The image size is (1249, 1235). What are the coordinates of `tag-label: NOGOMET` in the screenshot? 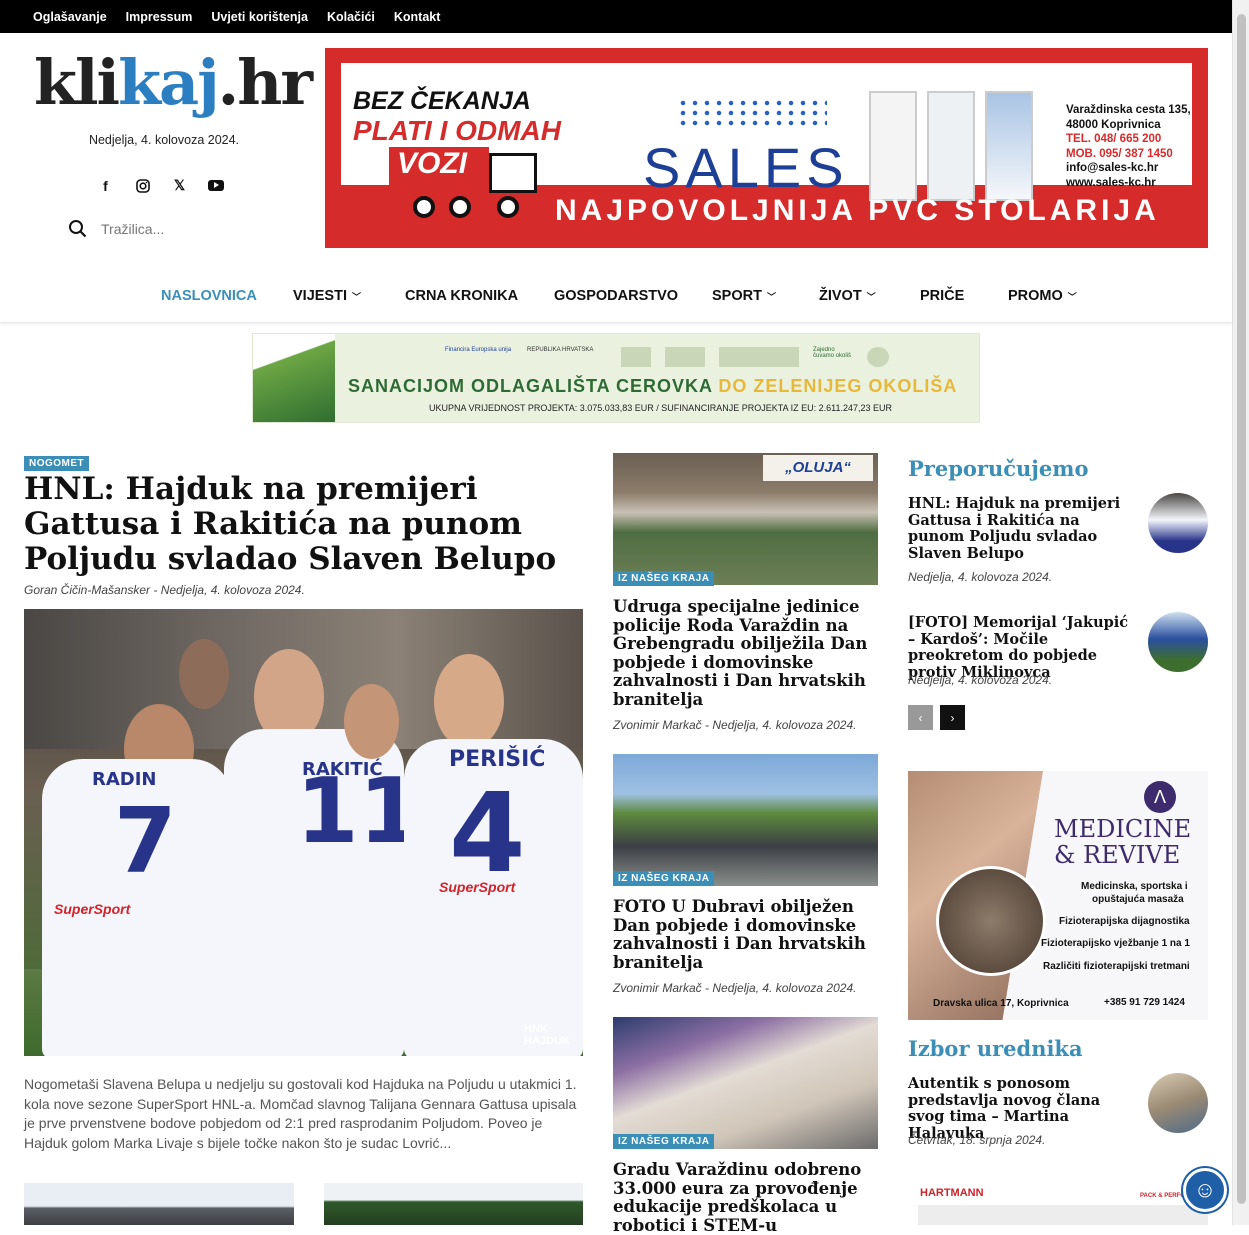 It's located at (57, 463).